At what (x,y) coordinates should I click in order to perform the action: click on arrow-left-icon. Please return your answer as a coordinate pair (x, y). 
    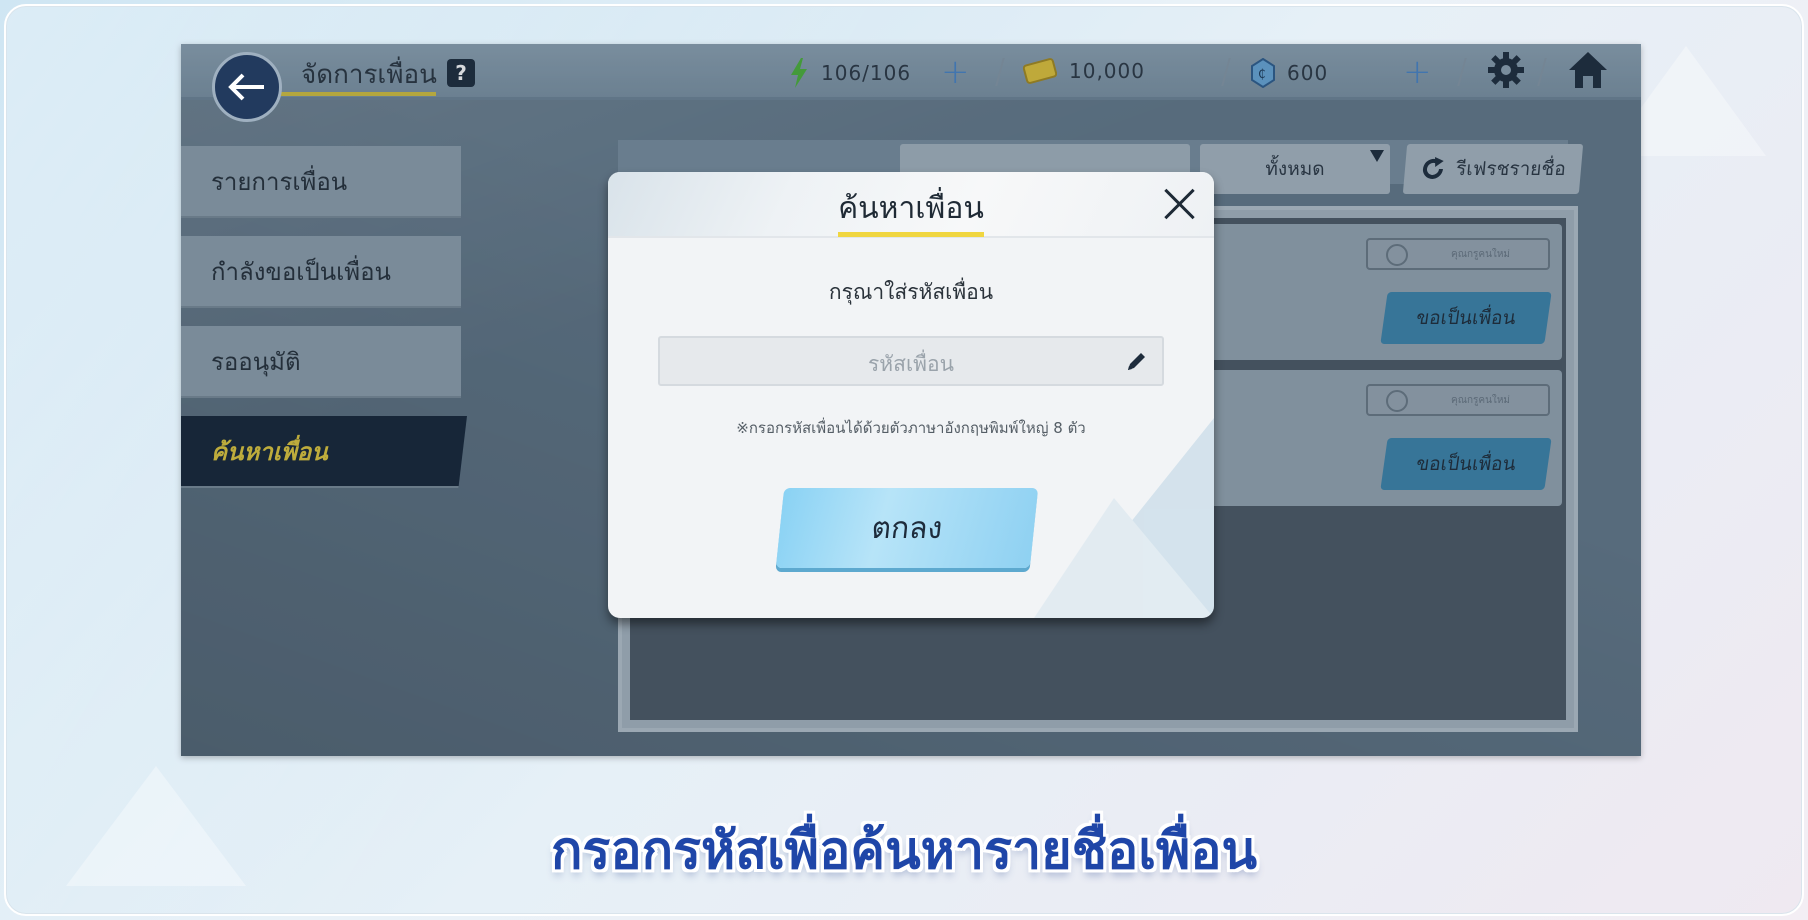
    Looking at the image, I should click on (246, 87).